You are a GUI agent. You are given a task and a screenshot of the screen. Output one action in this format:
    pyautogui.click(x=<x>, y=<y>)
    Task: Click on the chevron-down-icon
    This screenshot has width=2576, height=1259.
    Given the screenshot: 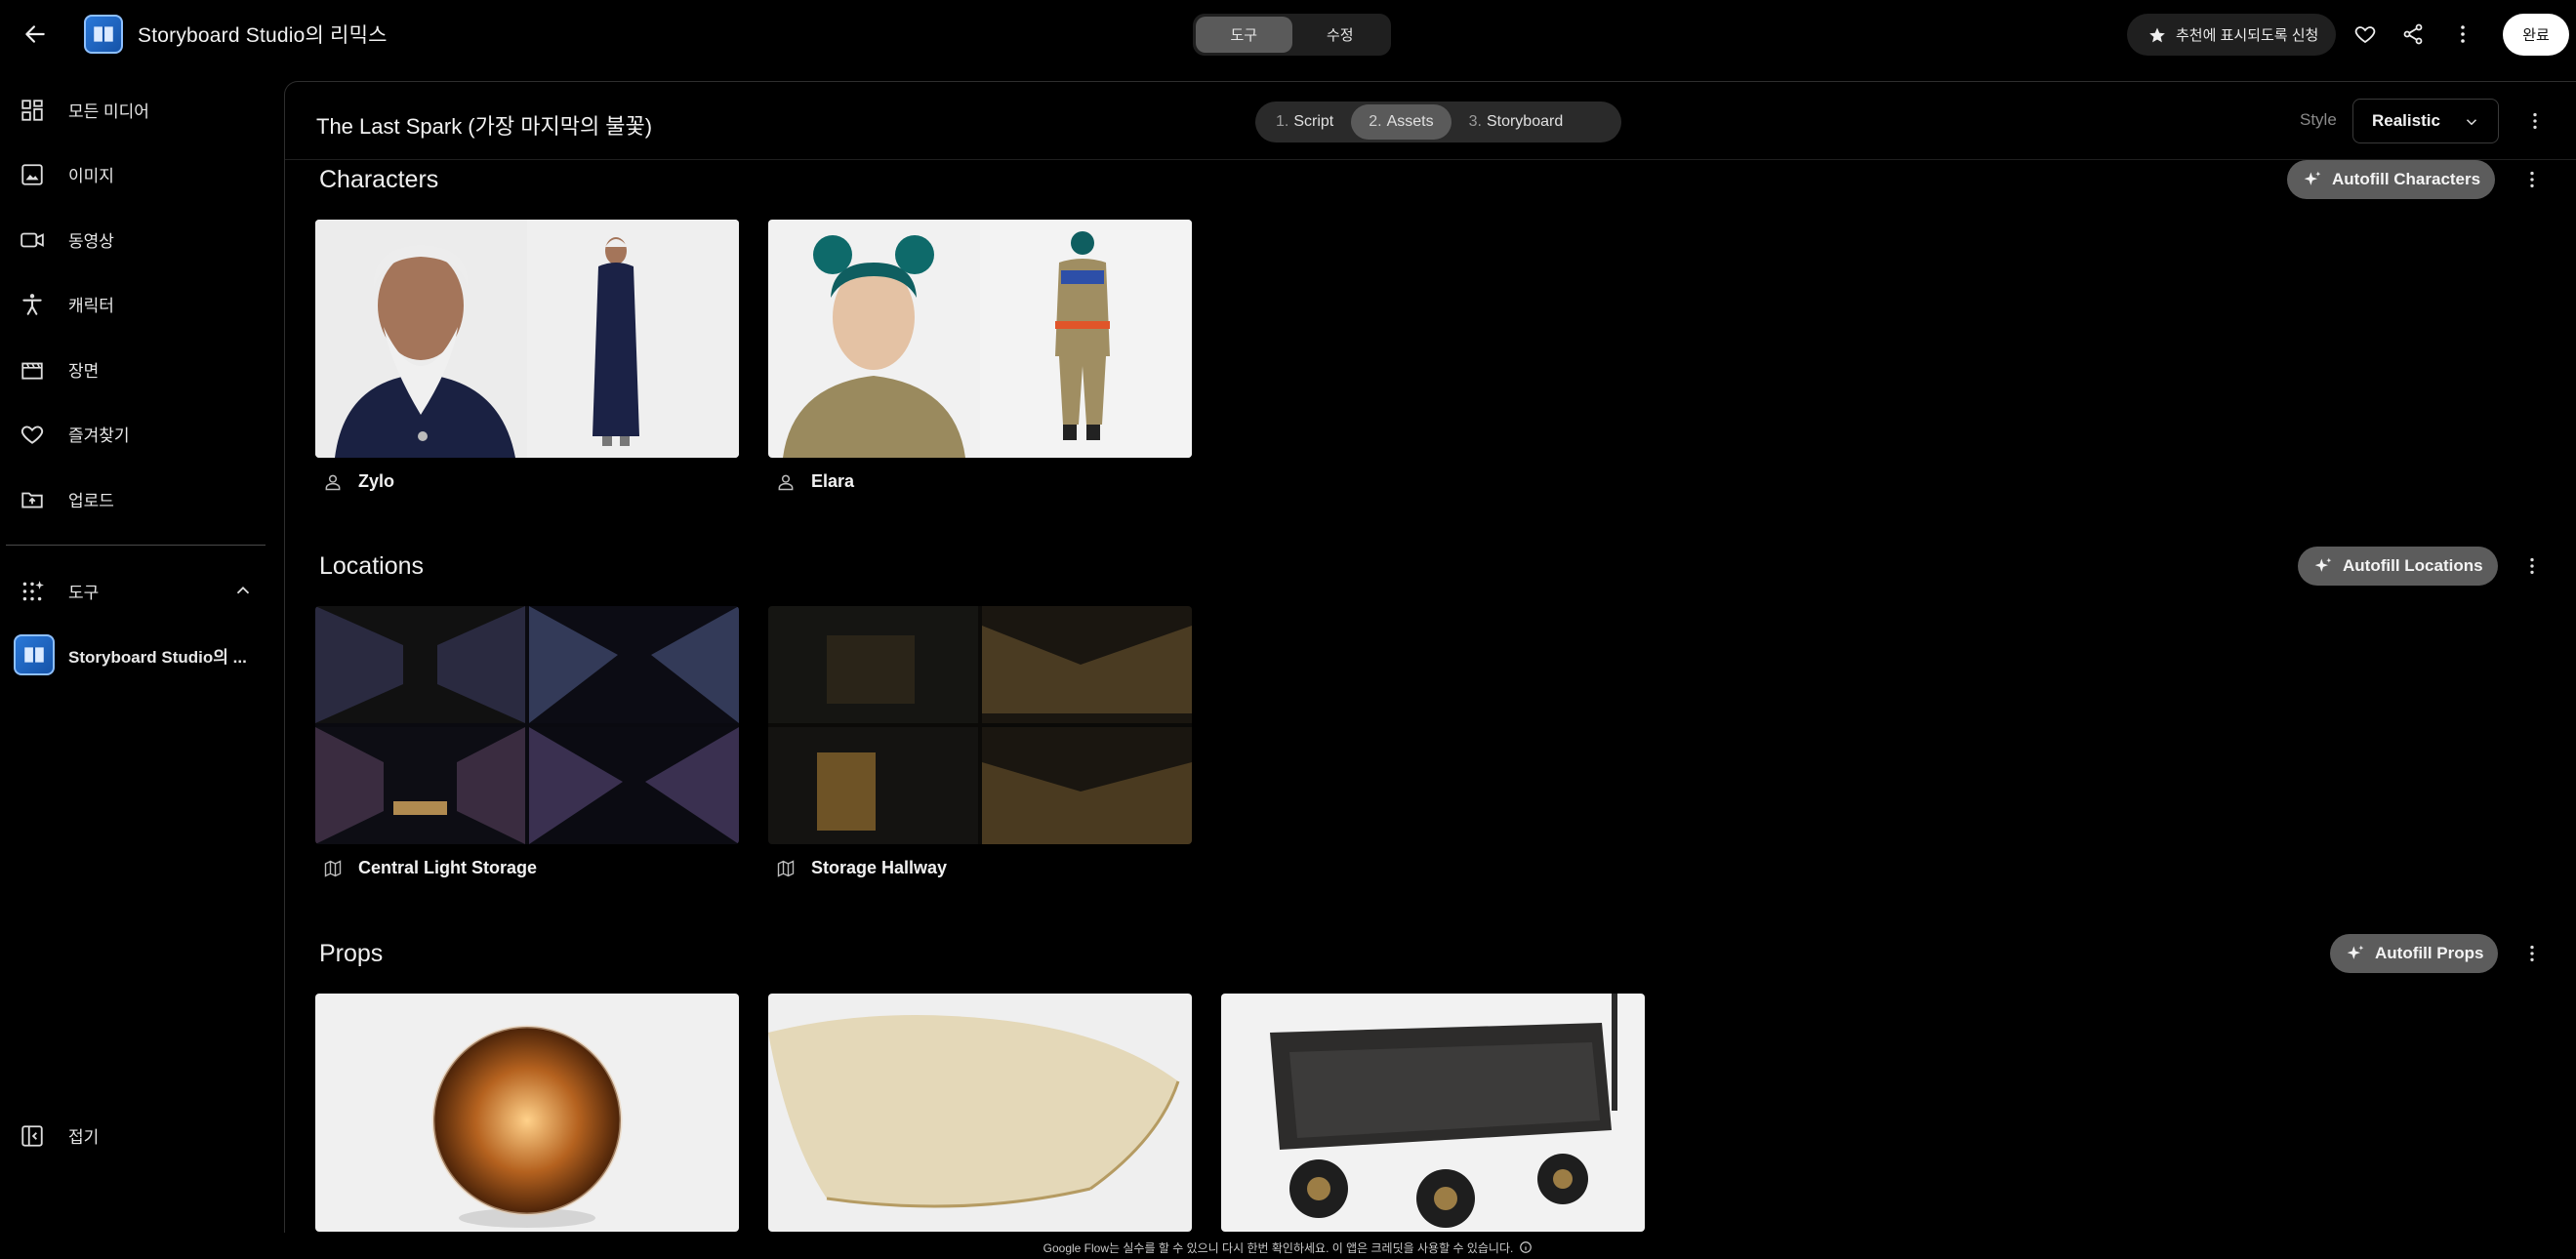 What is the action you would take?
    pyautogui.click(x=2471, y=122)
    